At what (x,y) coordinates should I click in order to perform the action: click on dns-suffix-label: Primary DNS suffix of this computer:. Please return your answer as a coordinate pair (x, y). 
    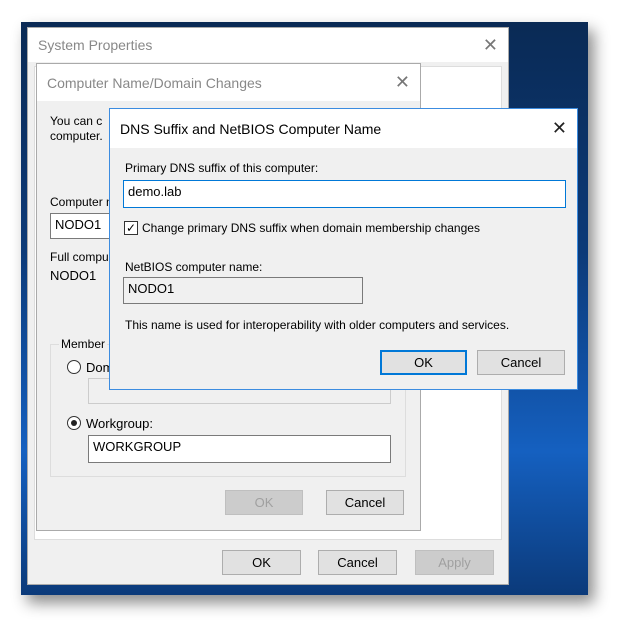
    Looking at the image, I should click on (222, 168).